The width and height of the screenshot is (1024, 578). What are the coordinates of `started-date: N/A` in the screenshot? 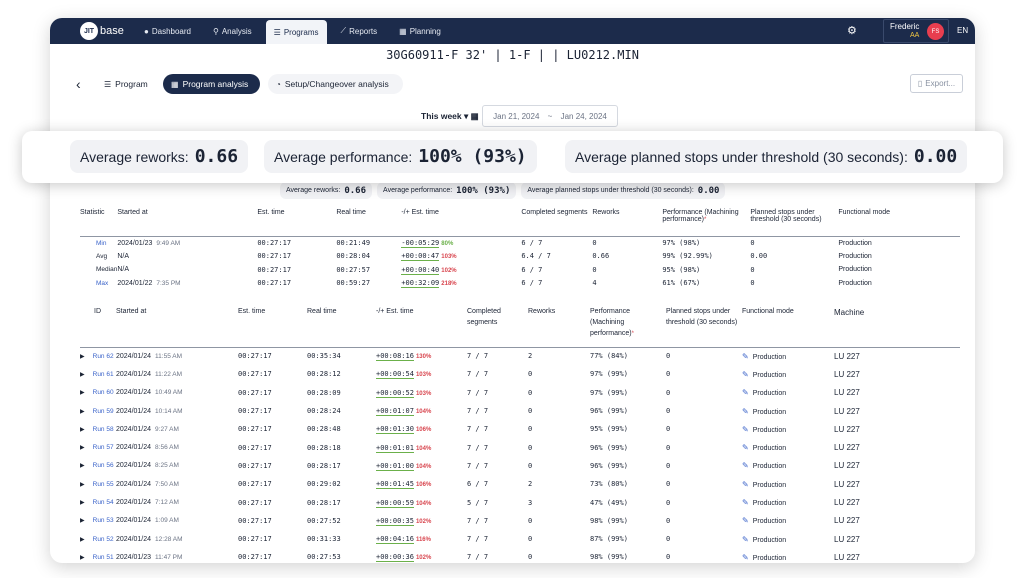 It's located at (123, 256).